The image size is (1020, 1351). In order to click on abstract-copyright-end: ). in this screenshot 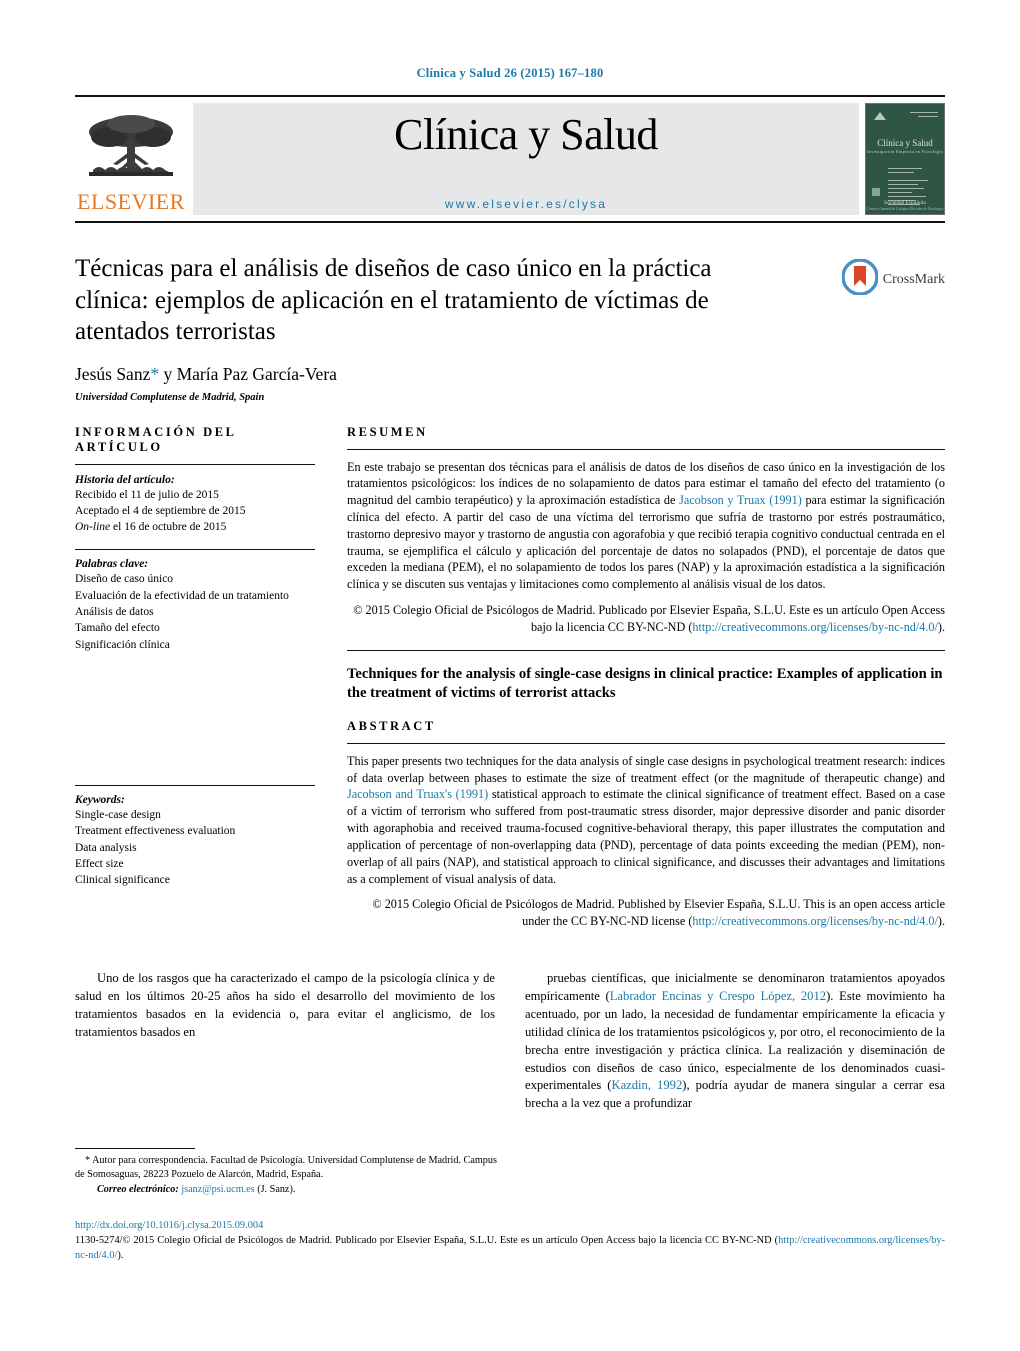, I will do `click(941, 921)`.